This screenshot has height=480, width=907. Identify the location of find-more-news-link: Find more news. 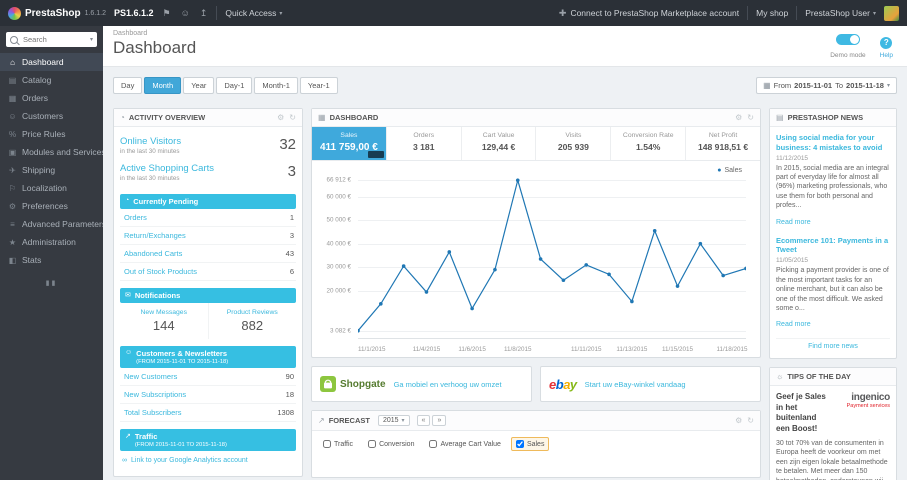
(833, 345).